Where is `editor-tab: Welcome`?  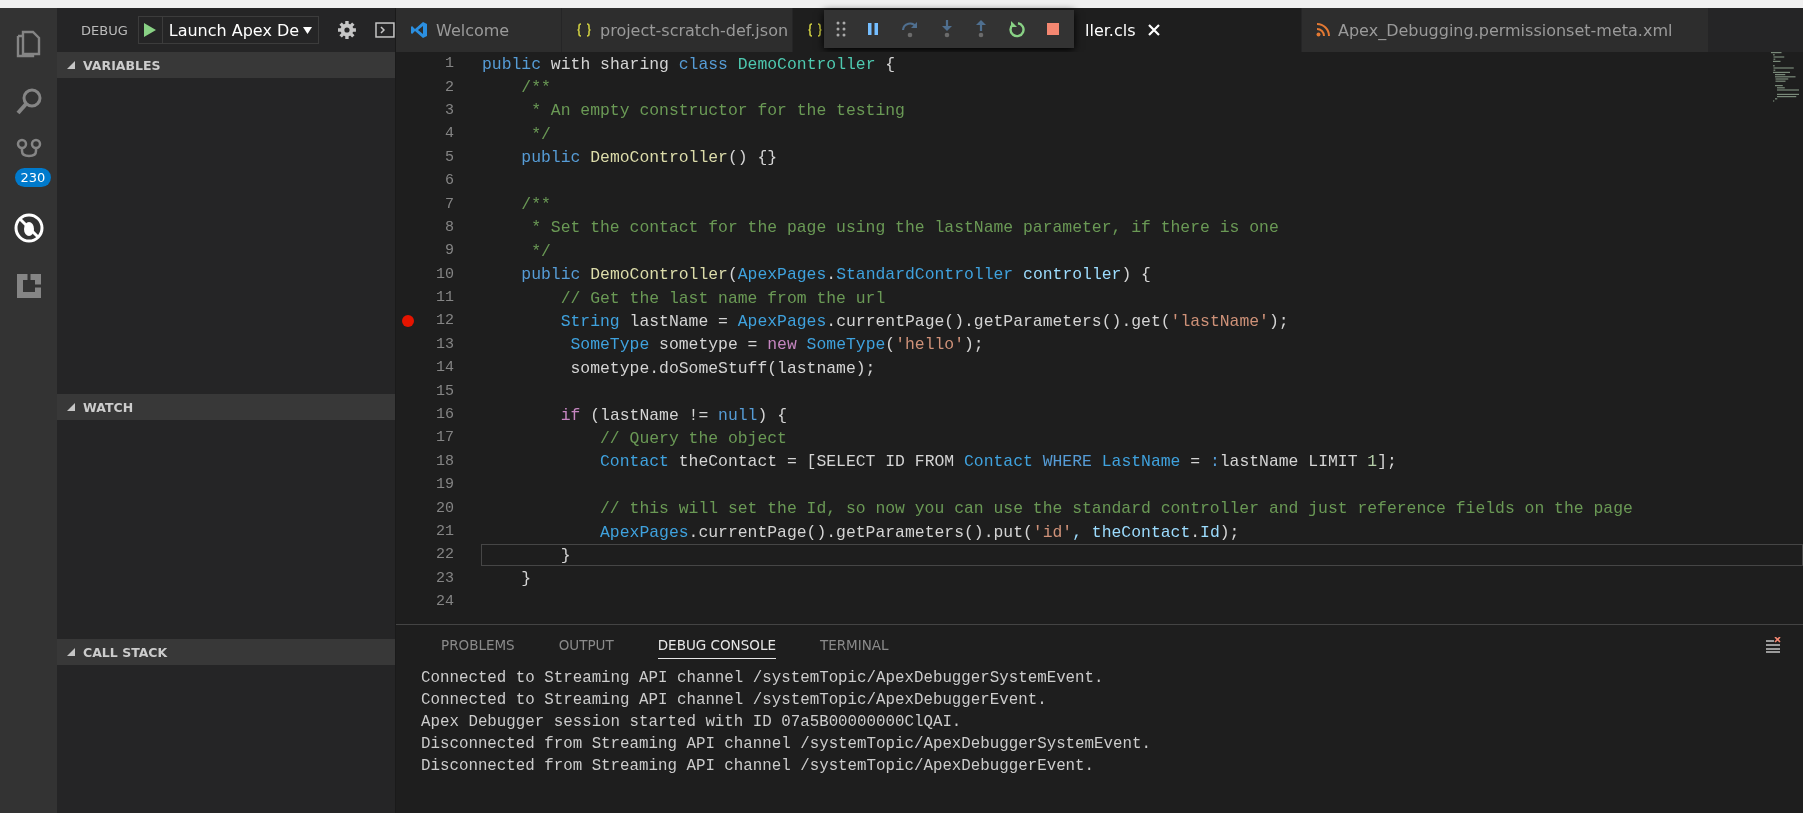 editor-tab: Welcome is located at coordinates (479, 30).